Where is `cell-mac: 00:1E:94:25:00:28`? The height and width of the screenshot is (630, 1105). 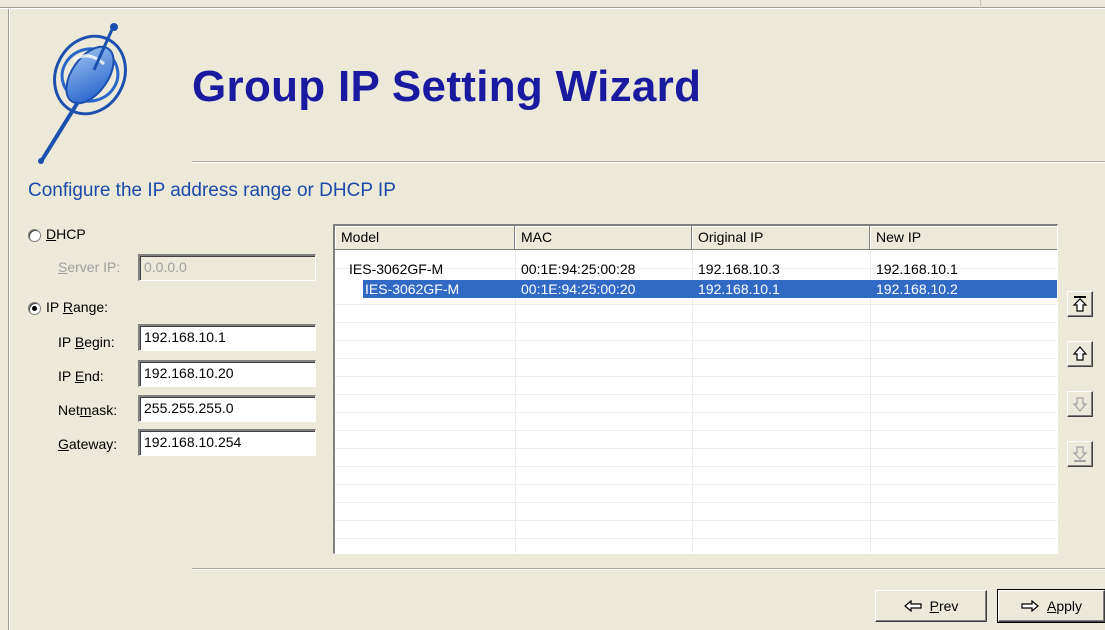
cell-mac: 00:1E:94:25:00:28 is located at coordinates (578, 269).